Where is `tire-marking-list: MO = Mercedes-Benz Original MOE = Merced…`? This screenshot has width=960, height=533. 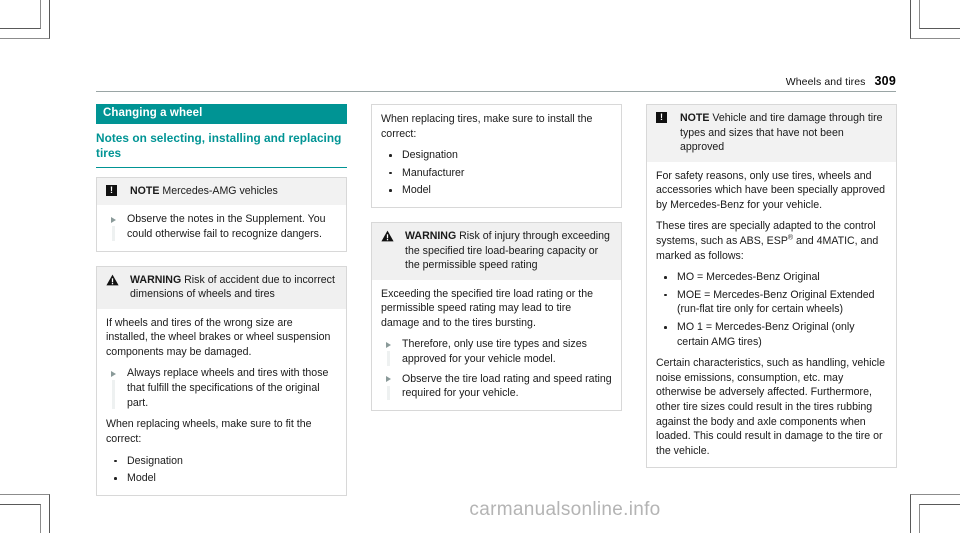 tire-marking-list: MO = Mercedes-Benz Original MOE = Merced… is located at coordinates (771, 309).